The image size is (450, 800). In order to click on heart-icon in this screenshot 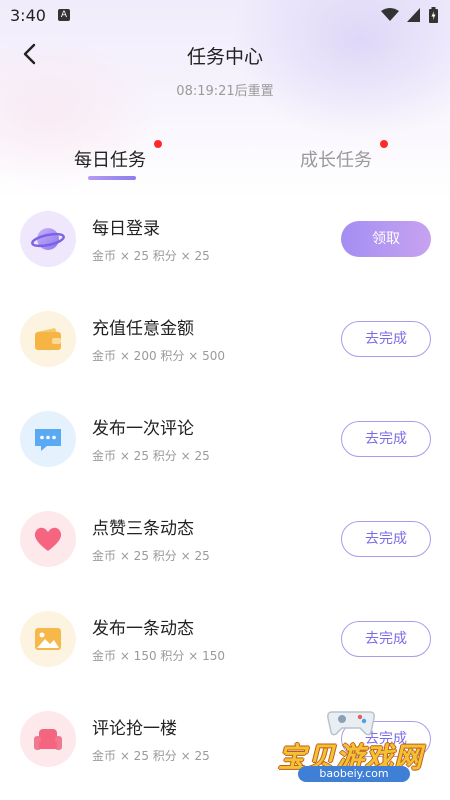, I will do `click(48, 539)`.